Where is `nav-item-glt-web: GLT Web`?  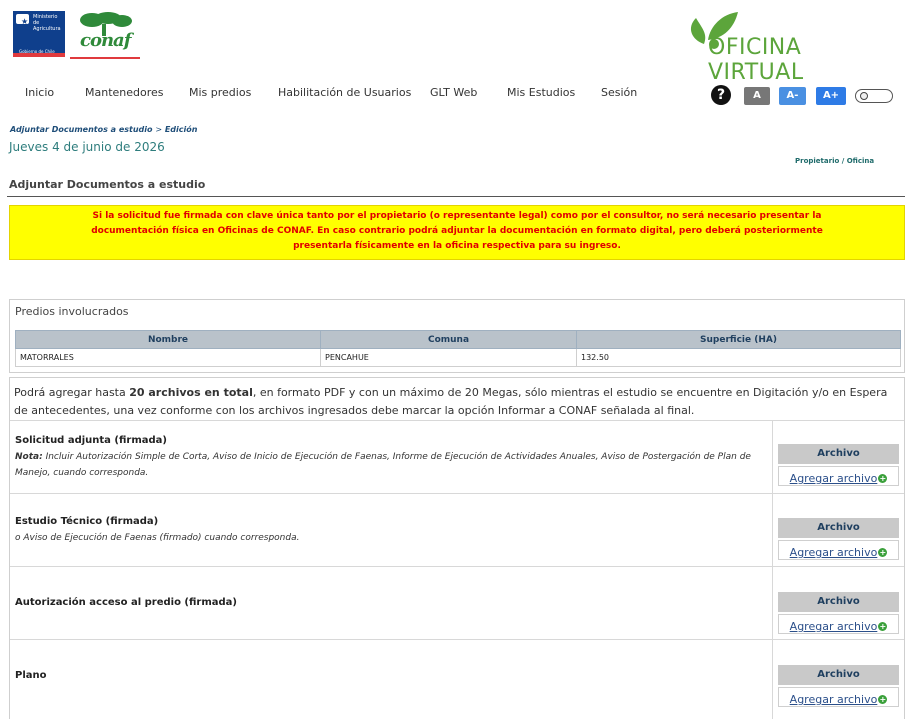 nav-item-glt-web: GLT Web is located at coordinates (453, 92).